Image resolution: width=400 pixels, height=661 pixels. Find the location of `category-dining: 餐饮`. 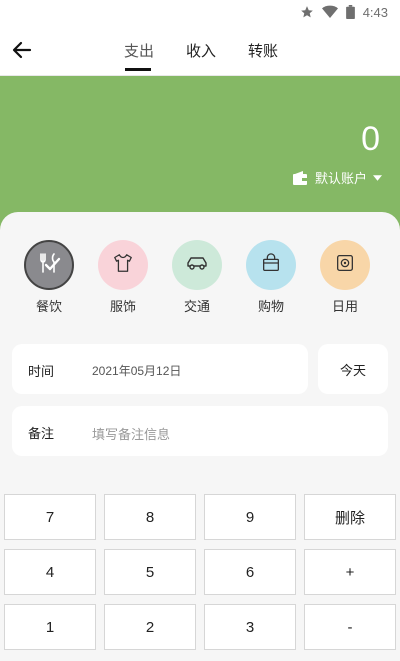

category-dining: 餐饮 is located at coordinates (50, 277).